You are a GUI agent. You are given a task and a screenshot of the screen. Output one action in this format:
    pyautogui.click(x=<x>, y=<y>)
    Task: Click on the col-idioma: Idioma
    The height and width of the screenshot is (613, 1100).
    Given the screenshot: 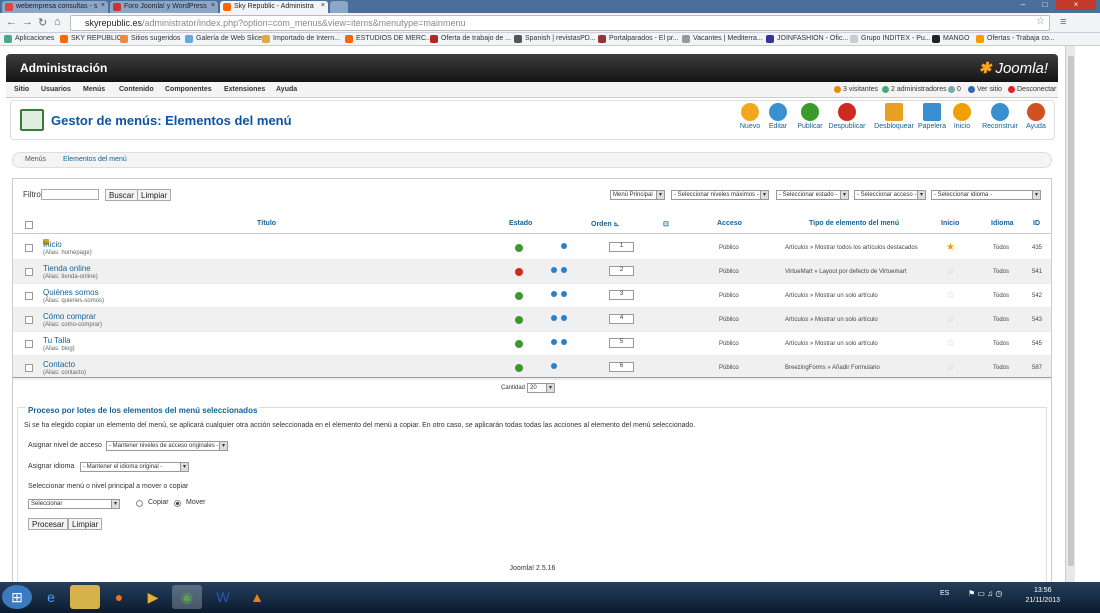 What is the action you would take?
    pyautogui.click(x=1002, y=223)
    